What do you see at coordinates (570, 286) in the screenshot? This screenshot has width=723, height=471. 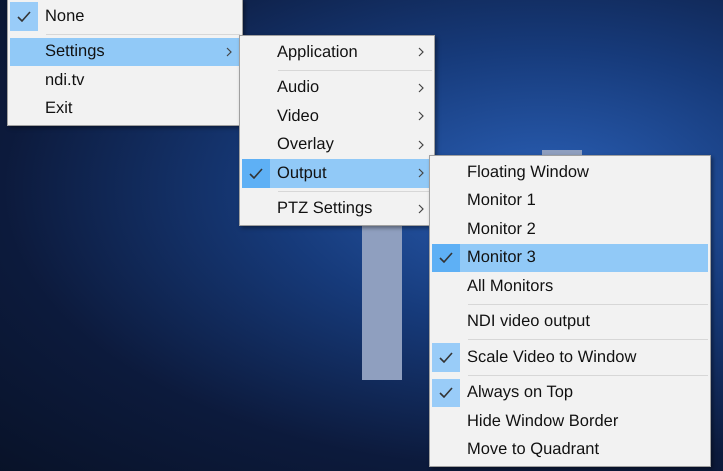 I see `menu-item: All Monitors` at bounding box center [570, 286].